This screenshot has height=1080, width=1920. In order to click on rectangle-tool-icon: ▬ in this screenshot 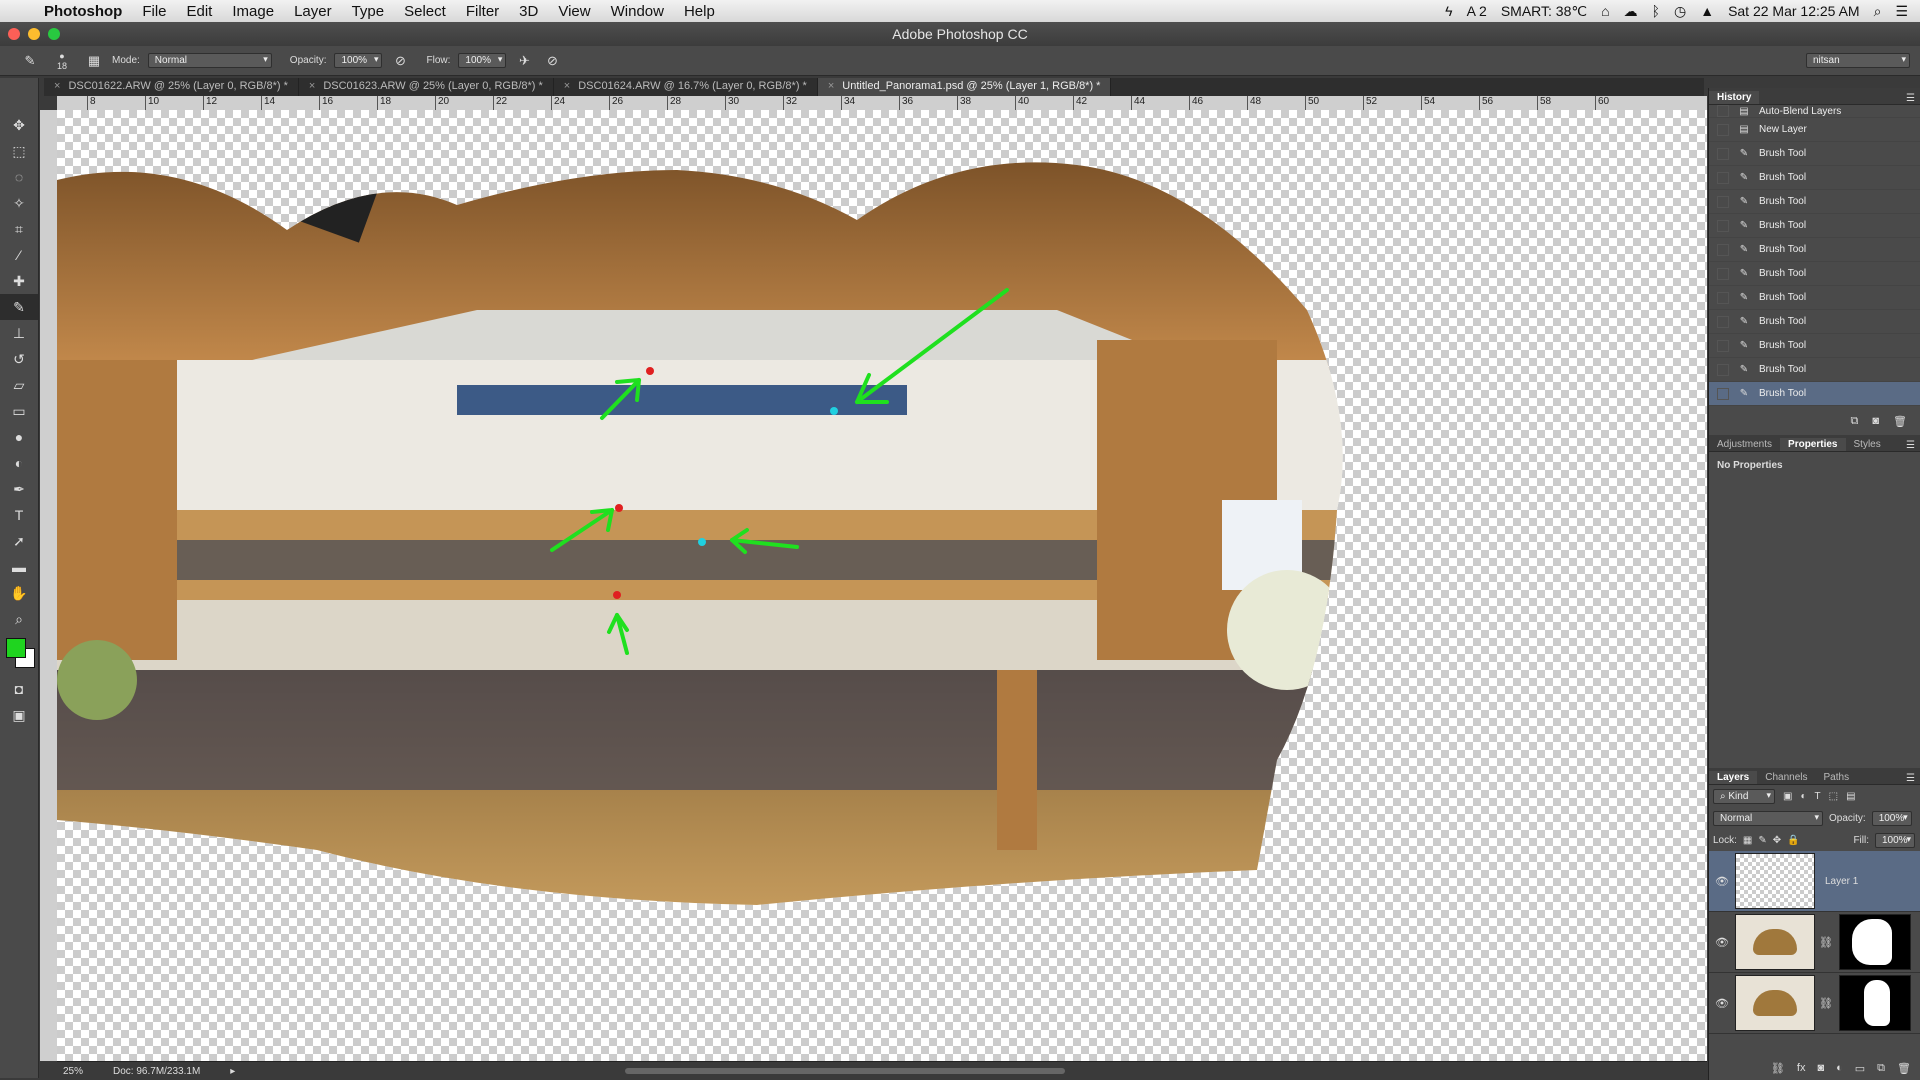, I will do `click(19, 567)`.